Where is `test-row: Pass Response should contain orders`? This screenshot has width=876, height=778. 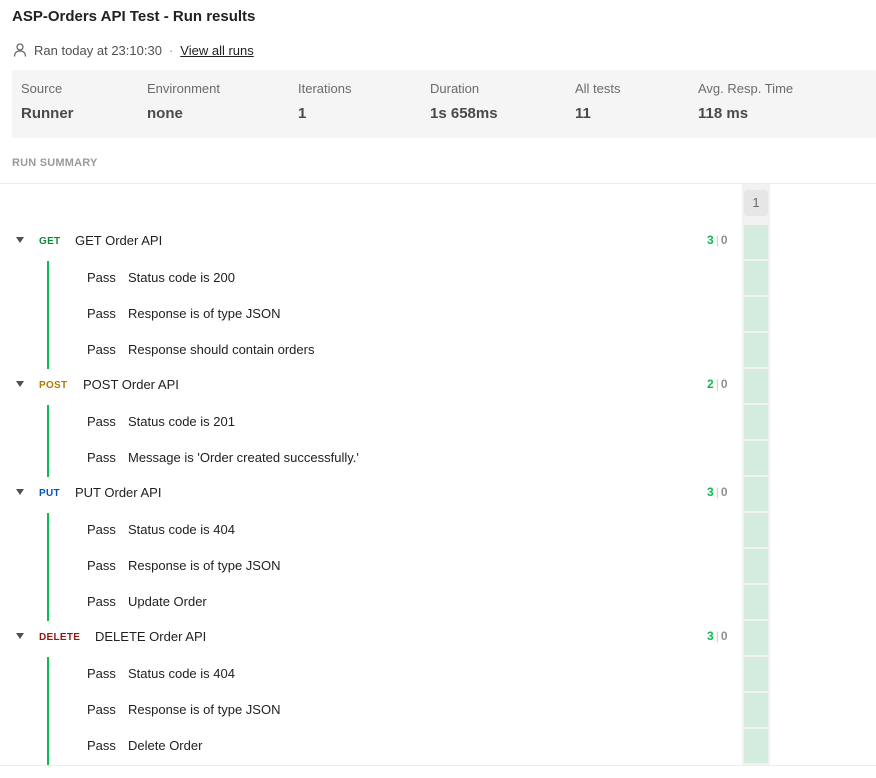 test-row: Pass Response should contain orders is located at coordinates (438, 350).